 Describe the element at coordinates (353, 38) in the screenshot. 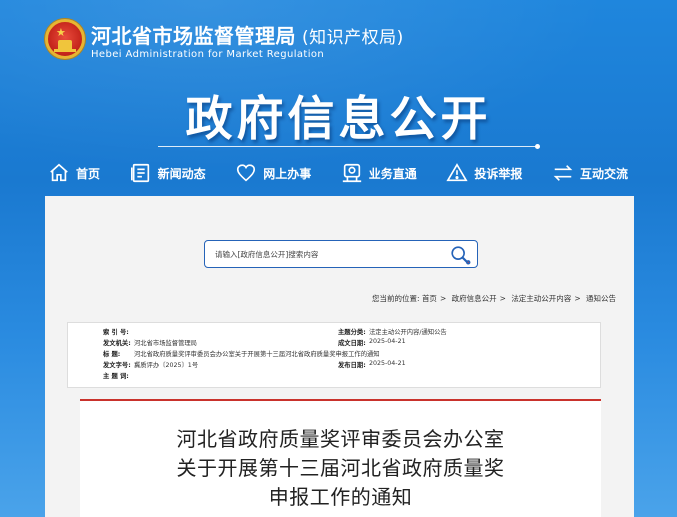

I see `org-name-sub: (知识产权局)` at that location.